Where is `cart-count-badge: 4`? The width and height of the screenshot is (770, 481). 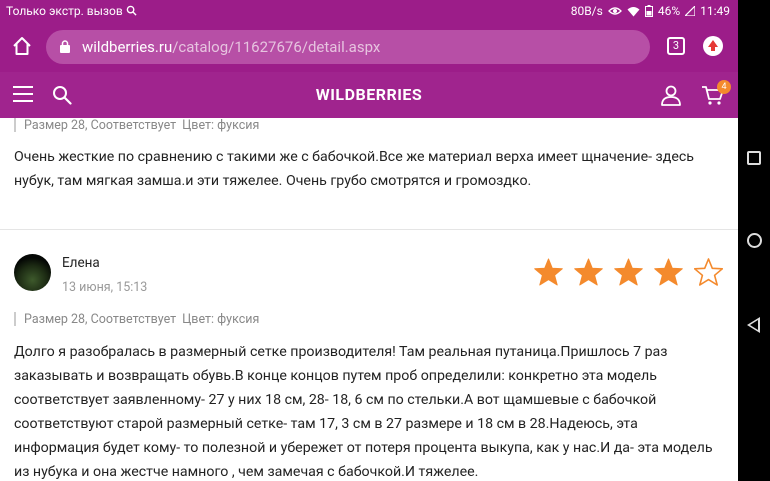
cart-count-badge: 4 is located at coordinates (724, 87).